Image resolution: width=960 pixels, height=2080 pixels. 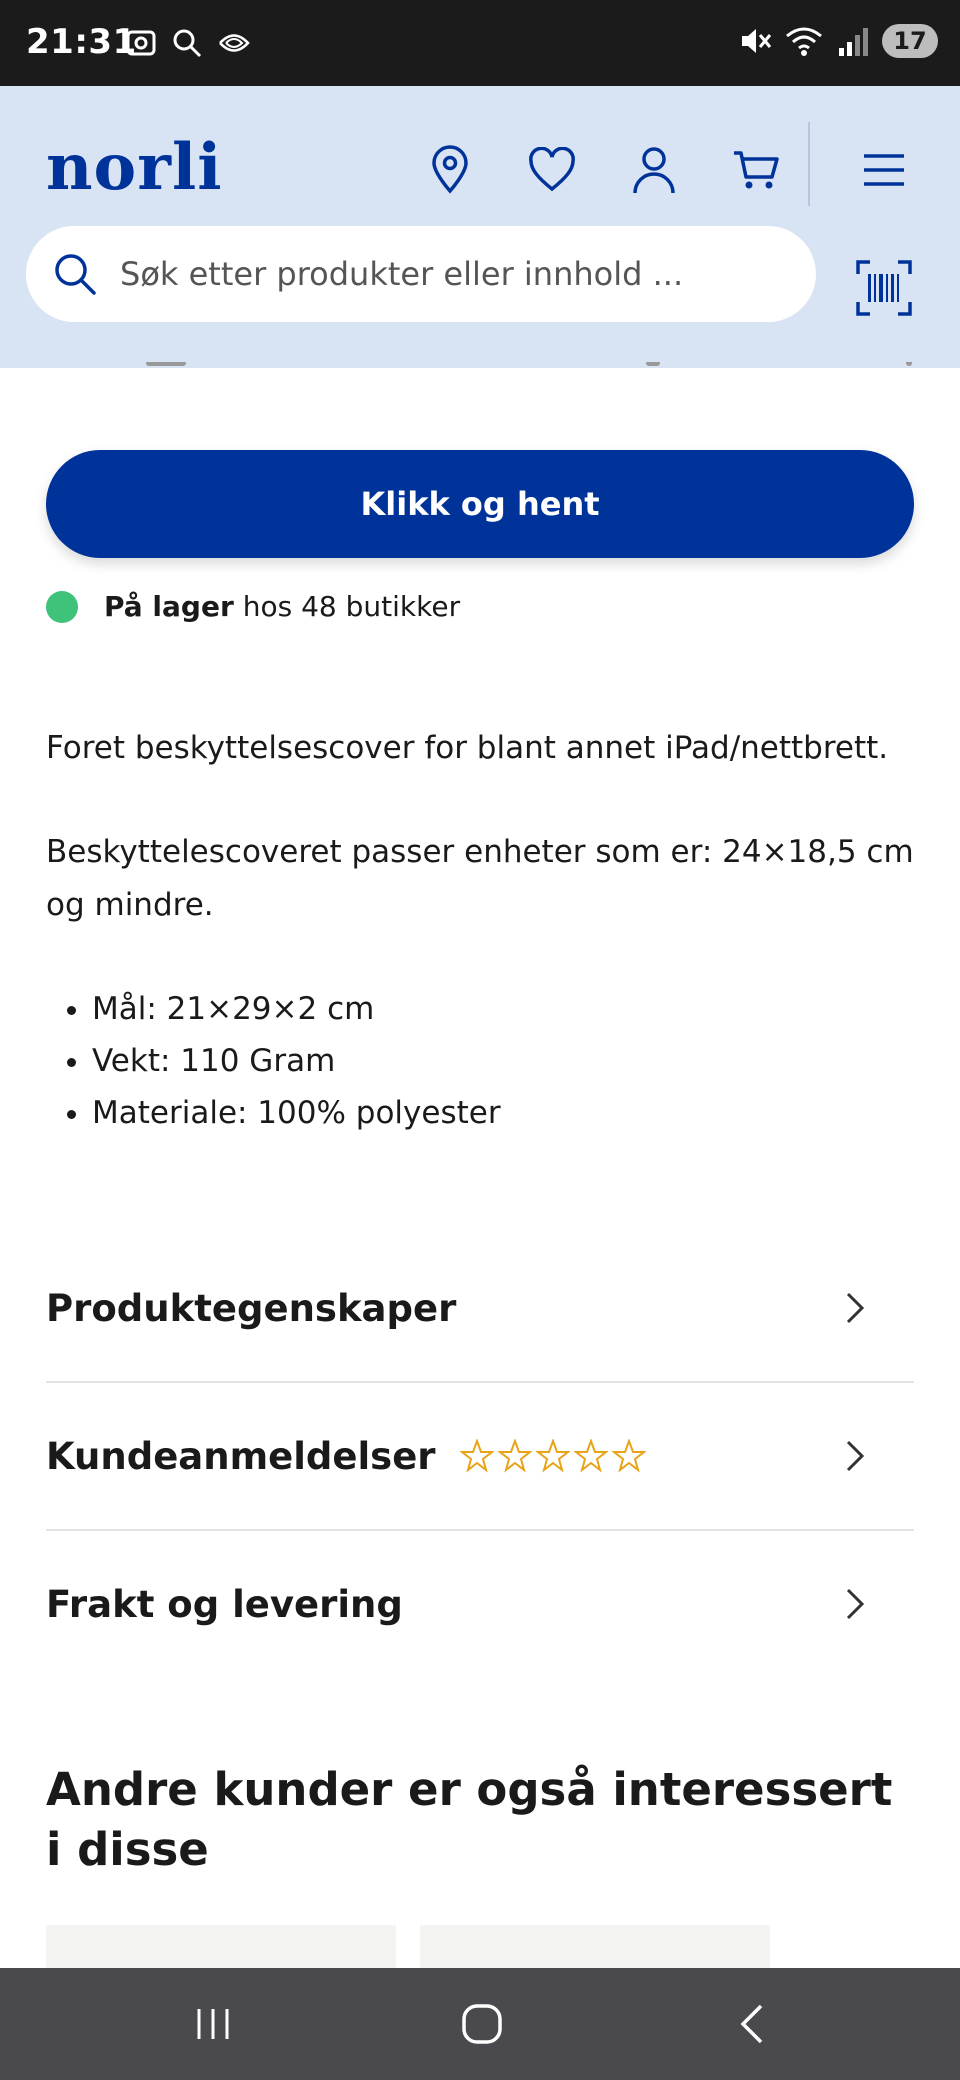 I want to click on accordion-product-properties: Produktegenskaper, so click(x=480, y=1309).